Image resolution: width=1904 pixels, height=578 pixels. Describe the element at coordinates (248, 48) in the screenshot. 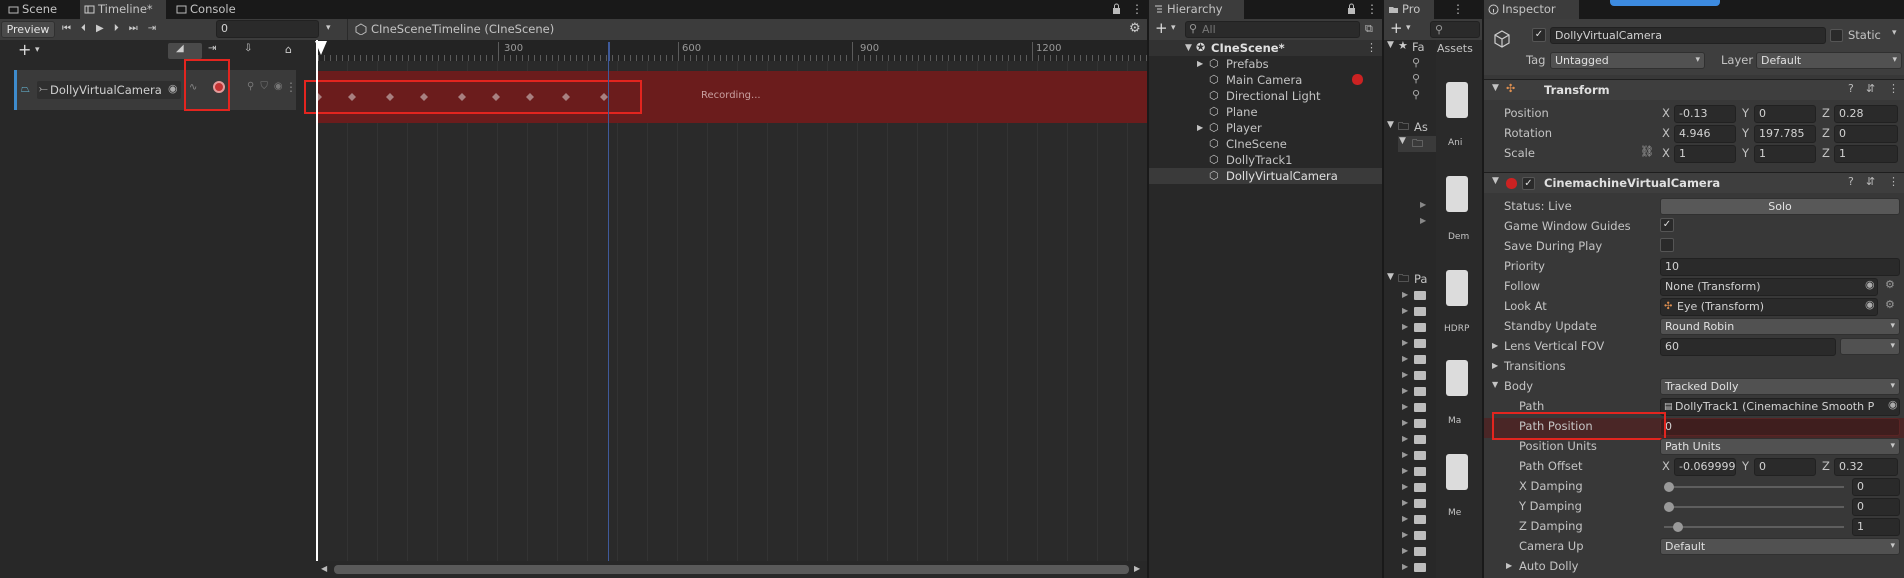

I see `replace-mode-icon: ⇩` at that location.